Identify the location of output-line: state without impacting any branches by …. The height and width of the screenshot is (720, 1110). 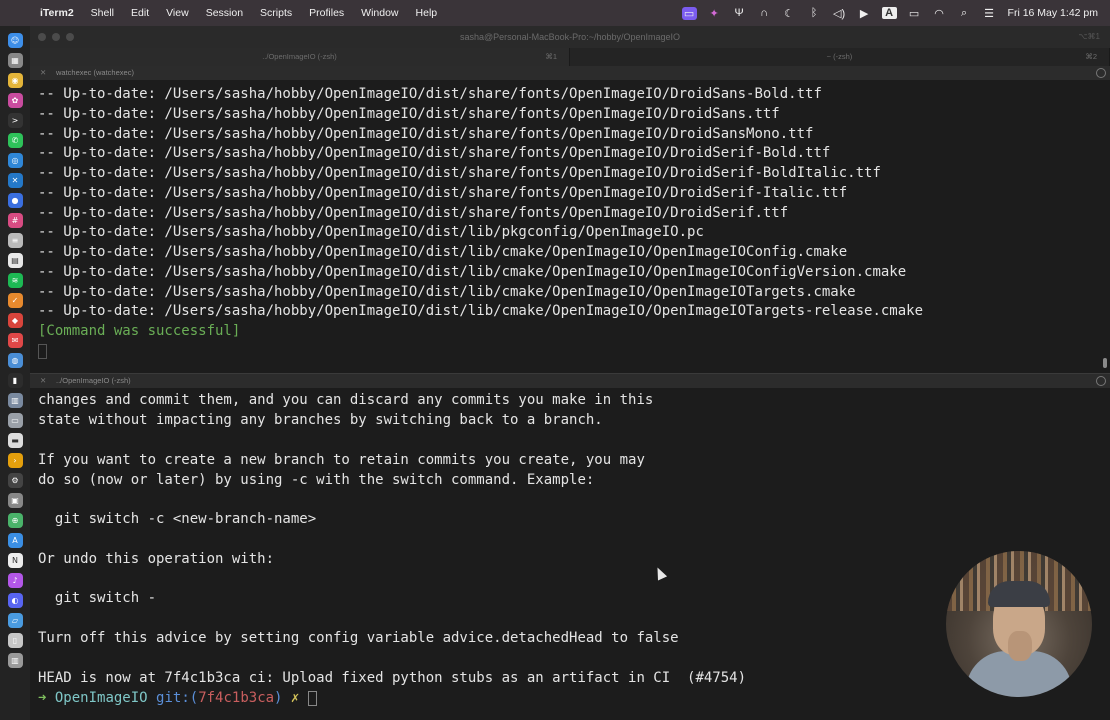
(320, 420).